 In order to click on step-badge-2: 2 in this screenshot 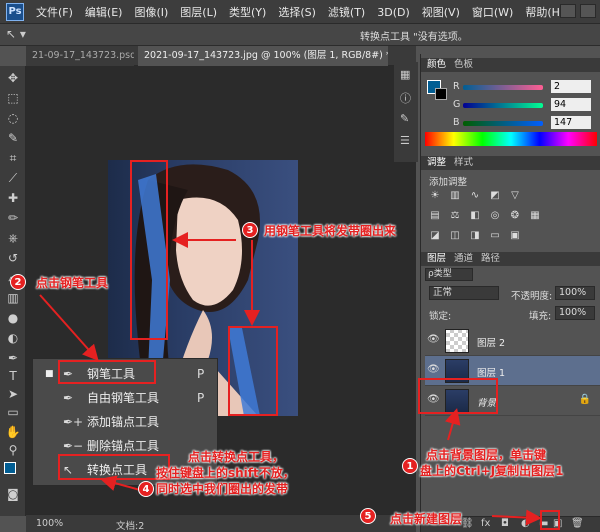, I will do `click(18, 282)`.